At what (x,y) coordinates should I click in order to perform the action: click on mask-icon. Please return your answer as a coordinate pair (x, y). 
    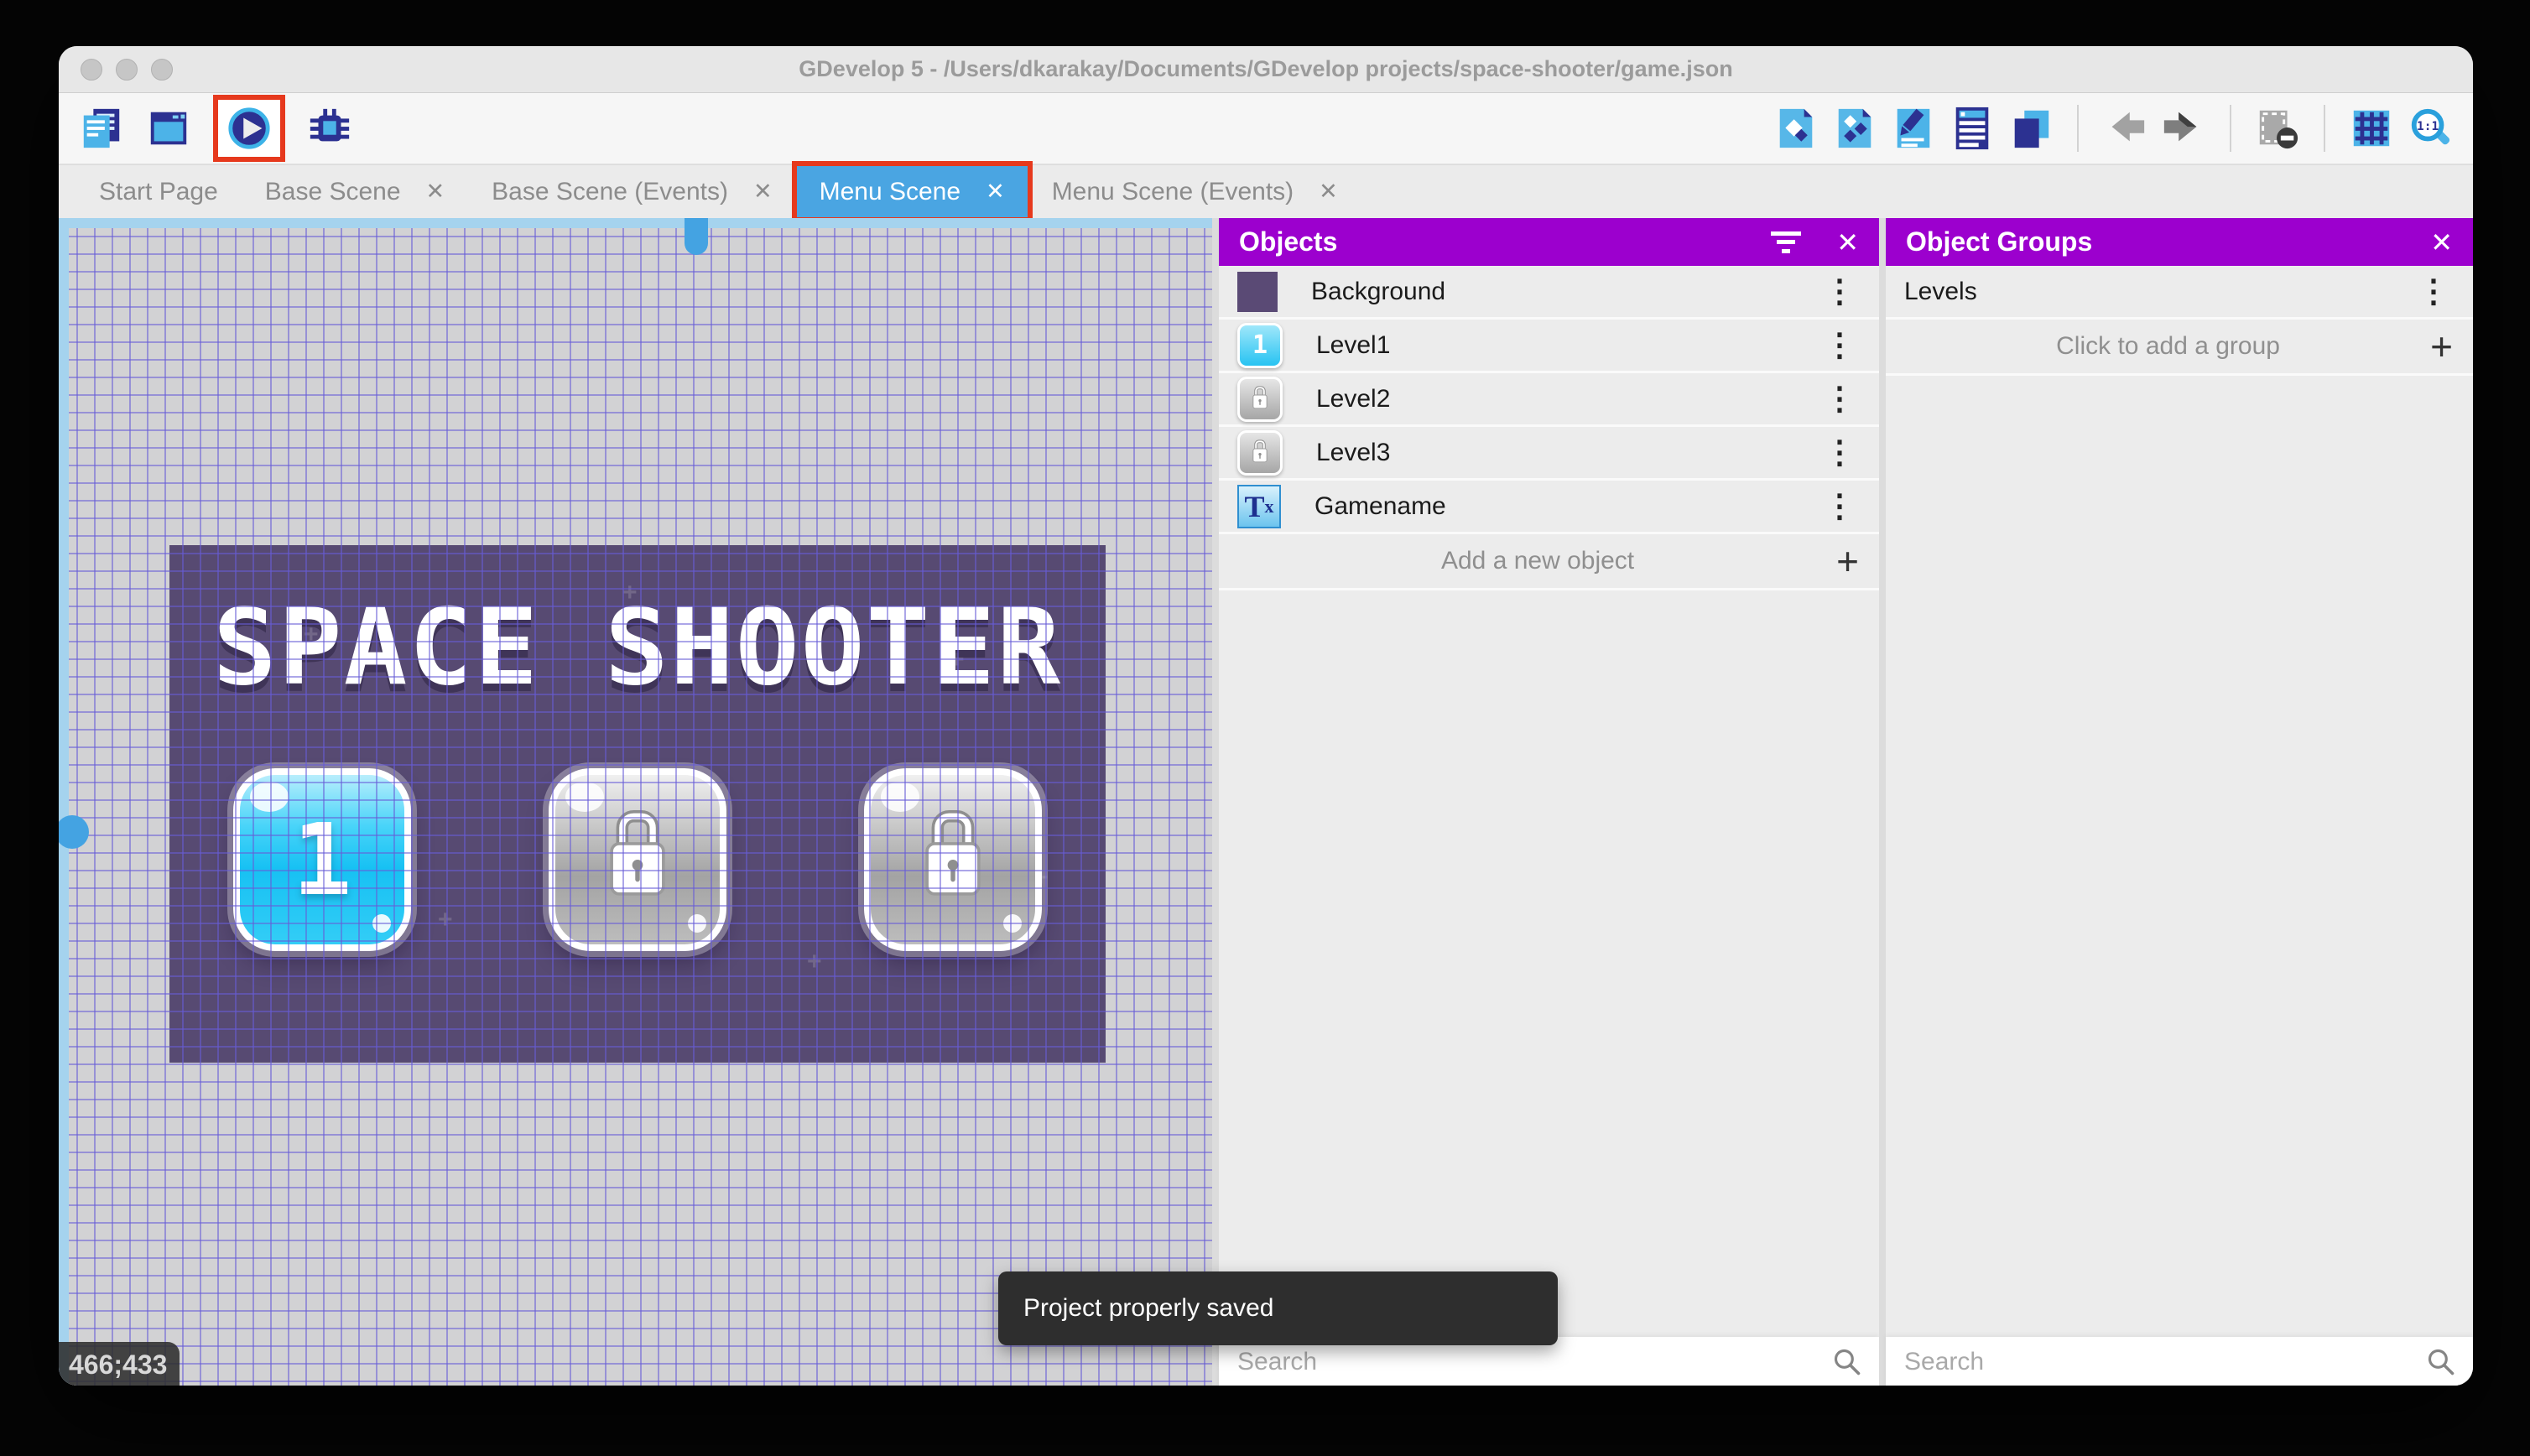
    Looking at the image, I should click on (2278, 129).